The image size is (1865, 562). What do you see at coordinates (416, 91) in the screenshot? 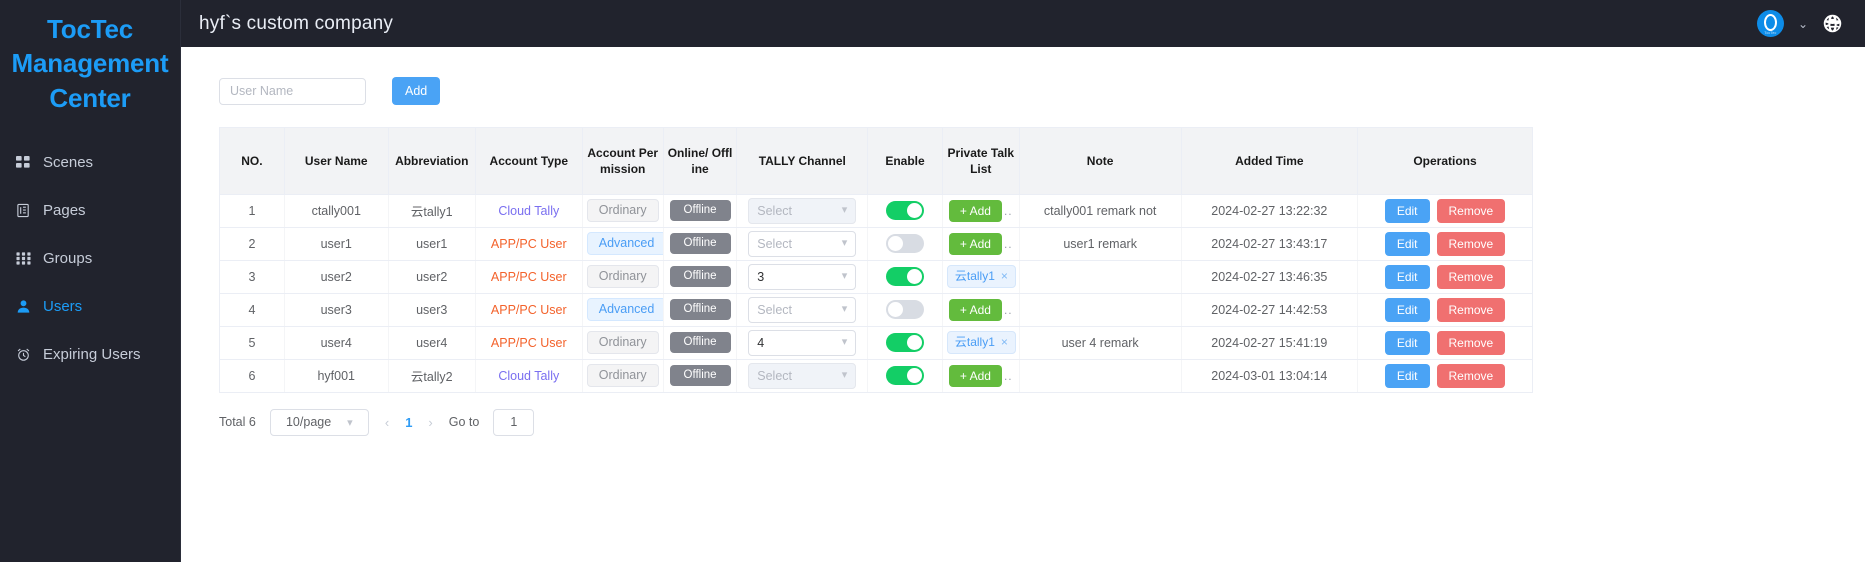
I see `add-user-button: Add` at bounding box center [416, 91].